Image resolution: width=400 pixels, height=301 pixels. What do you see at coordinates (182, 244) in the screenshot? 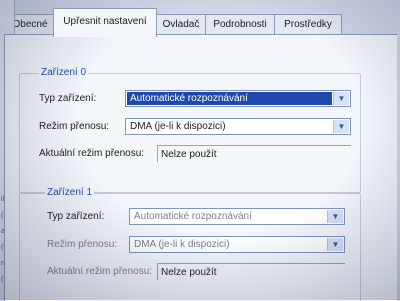
I see `device-1-mode-value: DMA (je-li k dispozici)` at bounding box center [182, 244].